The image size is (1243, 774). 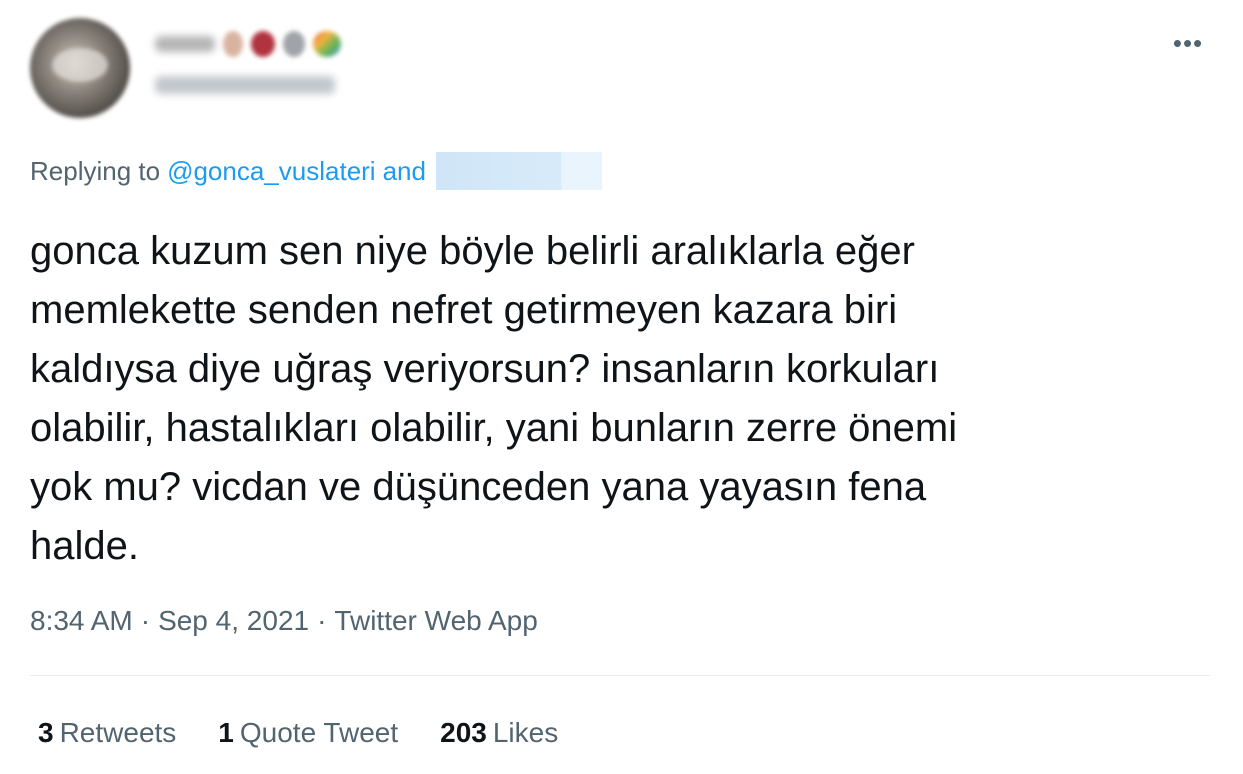 What do you see at coordinates (233, 44) in the screenshot?
I see `rose-emoji-icon` at bounding box center [233, 44].